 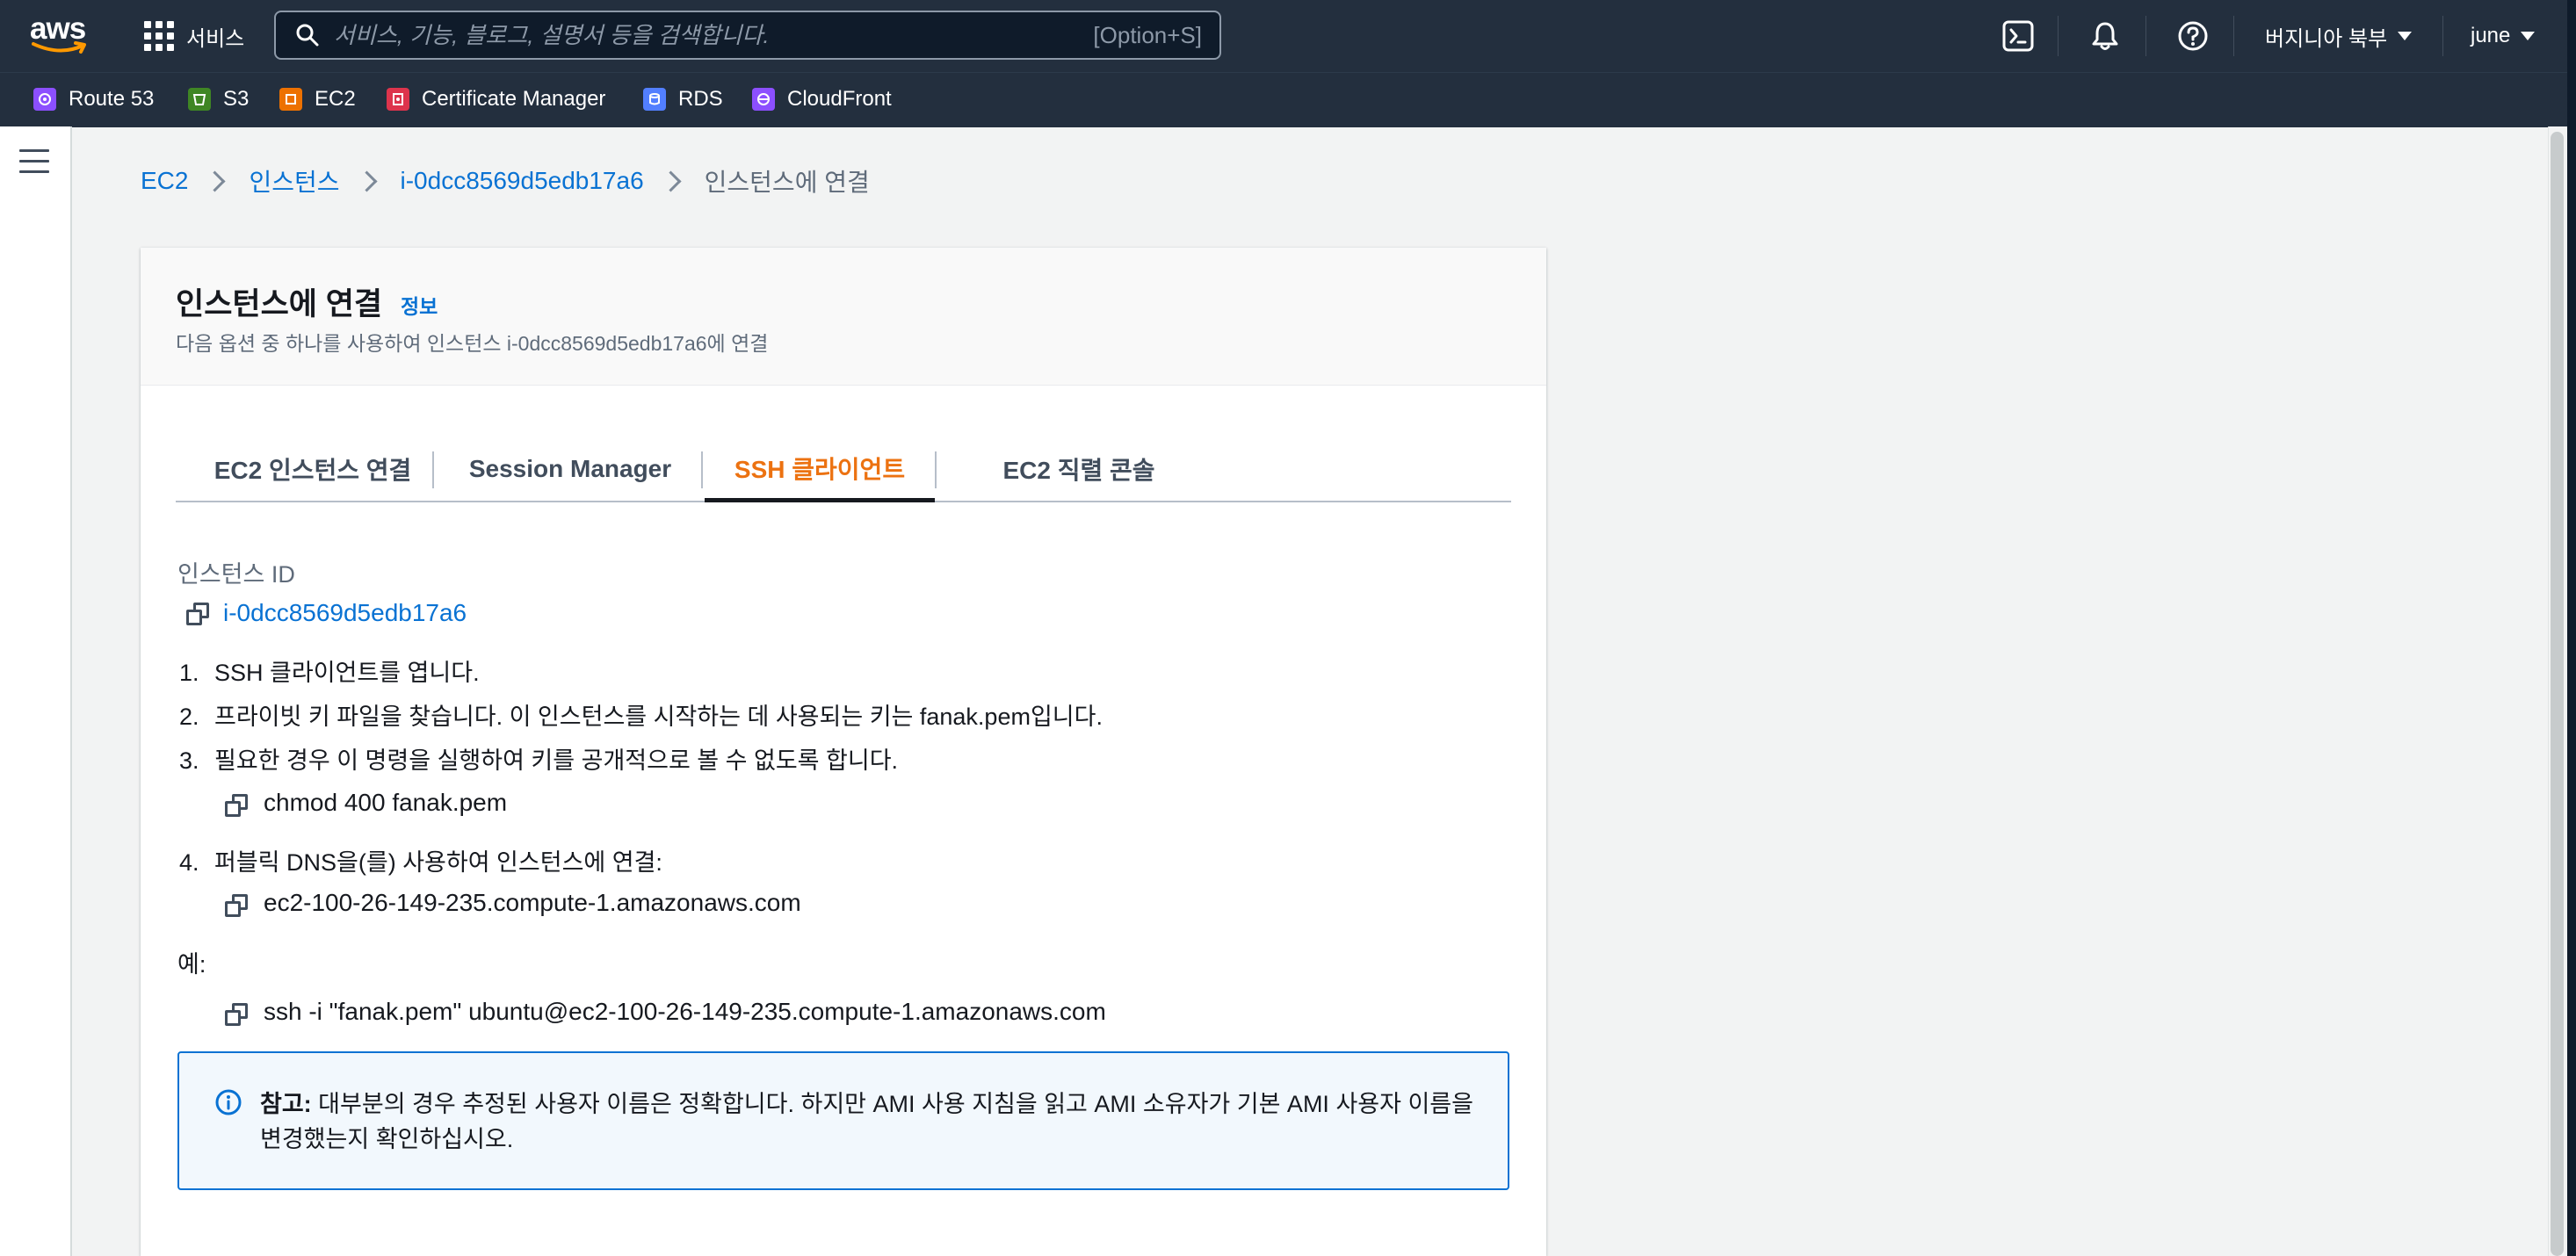 I want to click on tab-ec2-serial-console: EC2 직렬 콘솔, so click(x=1078, y=469).